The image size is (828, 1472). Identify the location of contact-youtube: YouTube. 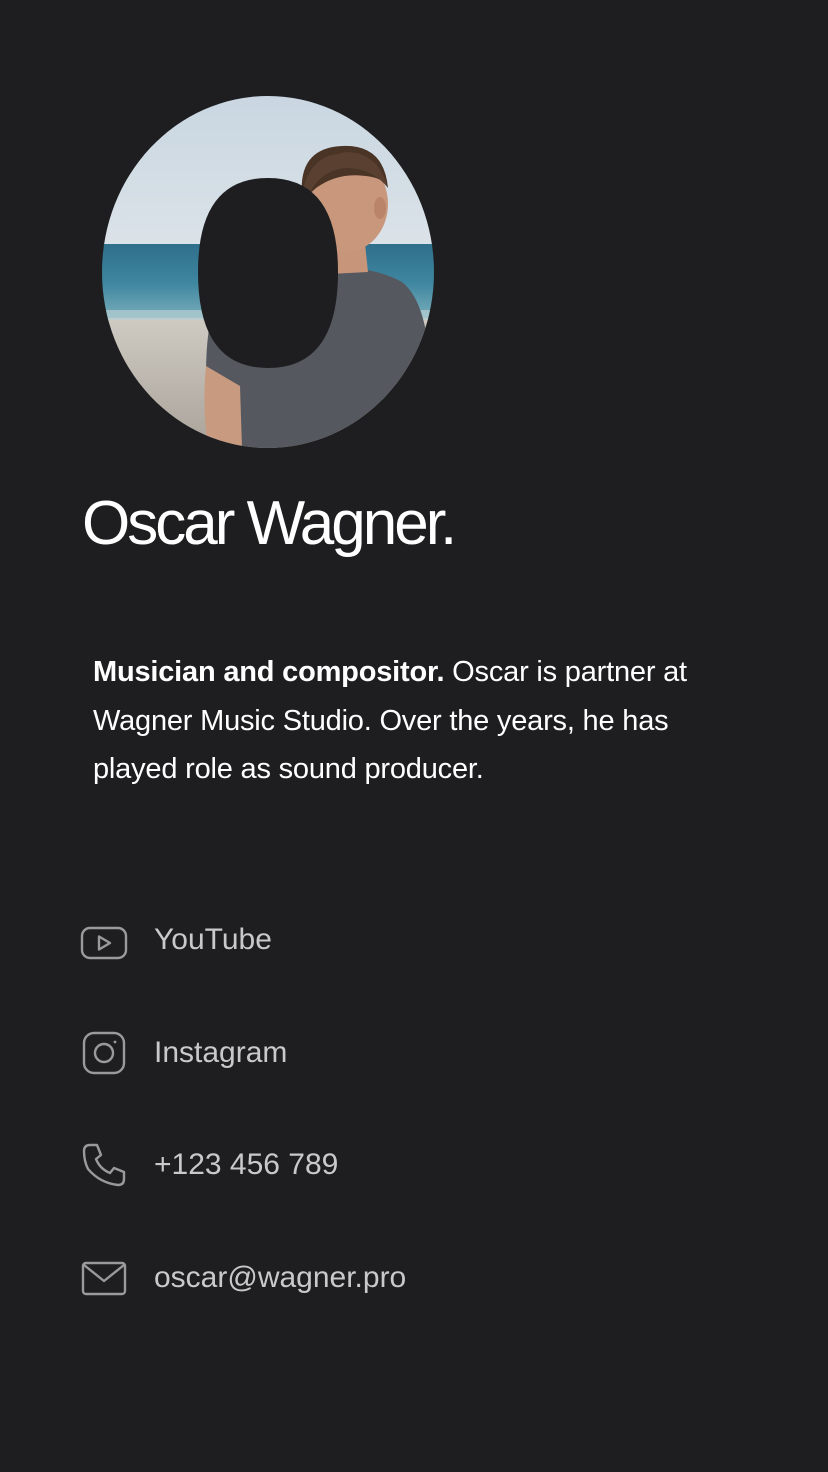
(380, 940).